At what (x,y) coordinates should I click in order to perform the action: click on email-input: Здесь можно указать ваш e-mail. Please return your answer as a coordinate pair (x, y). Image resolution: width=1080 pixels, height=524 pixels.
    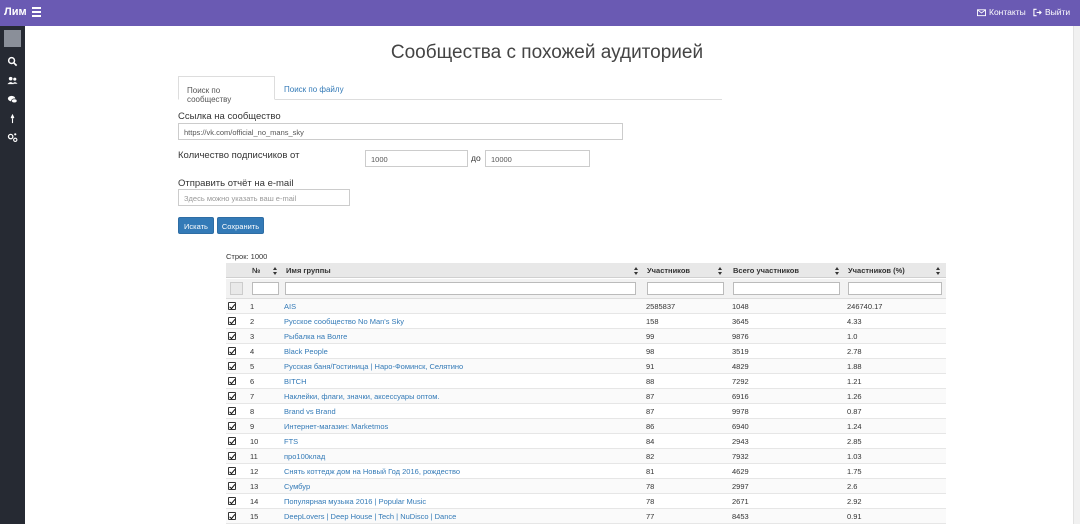
    Looking at the image, I should click on (264, 197).